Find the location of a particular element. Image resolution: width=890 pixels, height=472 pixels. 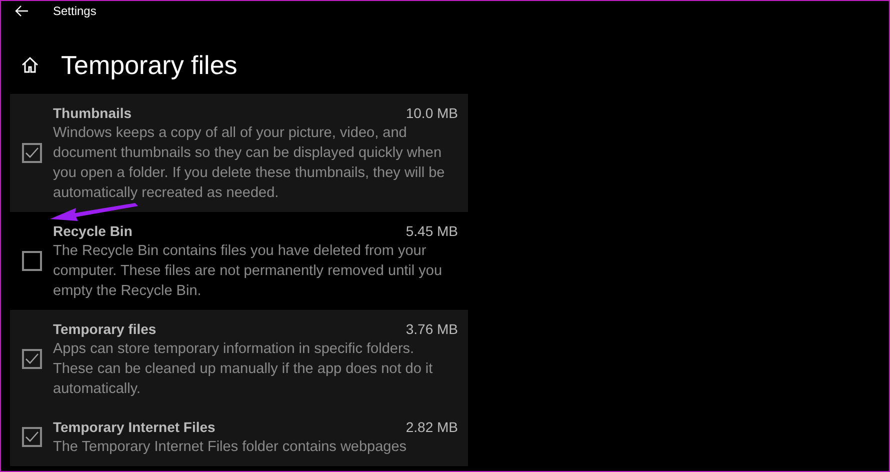

item-name: Temporary files is located at coordinates (104, 329).